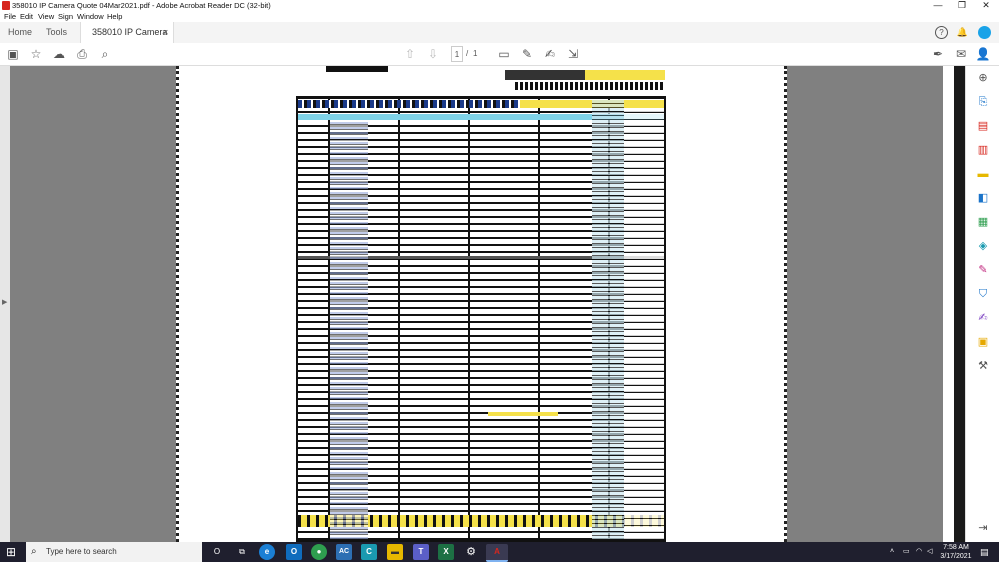 This screenshot has width=999, height=562. What do you see at coordinates (421, 552) in the screenshot?
I see `teams-icon: T` at bounding box center [421, 552].